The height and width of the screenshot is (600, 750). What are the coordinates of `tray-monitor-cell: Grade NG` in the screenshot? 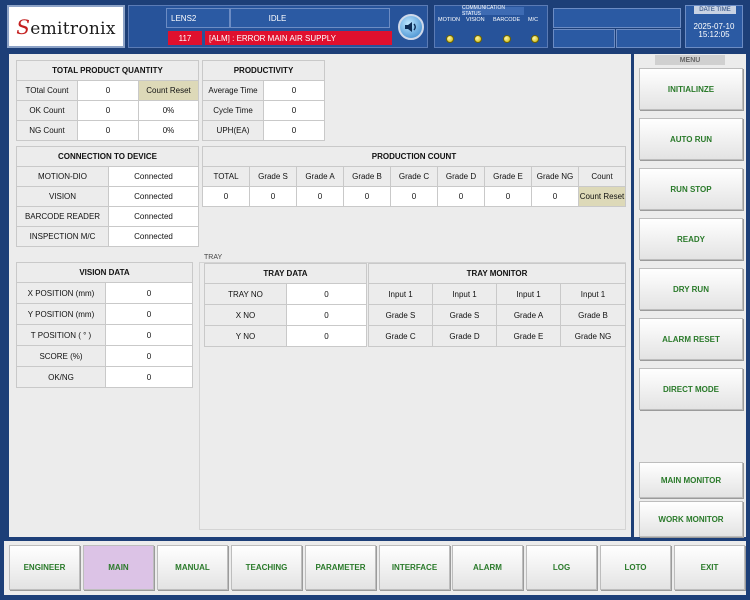 It's located at (593, 336).